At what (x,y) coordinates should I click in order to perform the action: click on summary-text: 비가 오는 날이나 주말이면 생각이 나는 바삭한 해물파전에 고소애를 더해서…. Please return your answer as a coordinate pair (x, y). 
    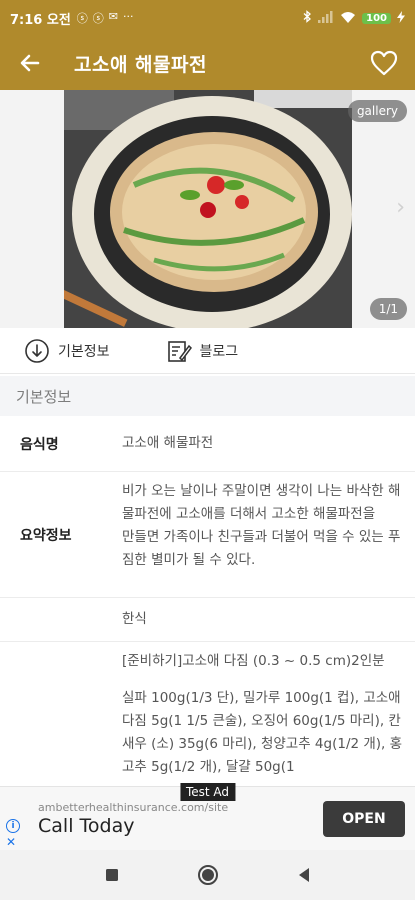
    Looking at the image, I should click on (261, 502).